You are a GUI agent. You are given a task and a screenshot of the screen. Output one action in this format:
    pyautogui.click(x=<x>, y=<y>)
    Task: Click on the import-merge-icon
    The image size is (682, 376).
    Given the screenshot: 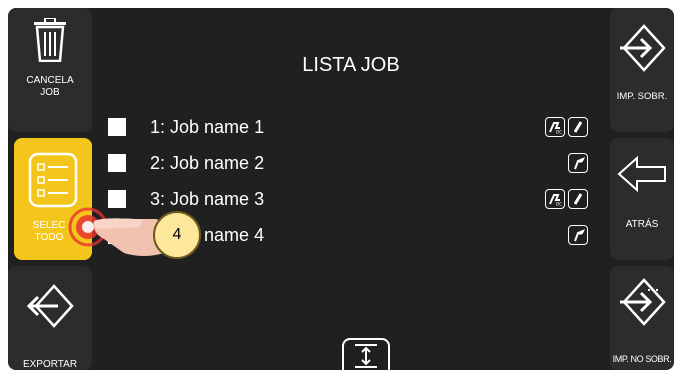 What is the action you would take?
    pyautogui.click(x=642, y=304)
    